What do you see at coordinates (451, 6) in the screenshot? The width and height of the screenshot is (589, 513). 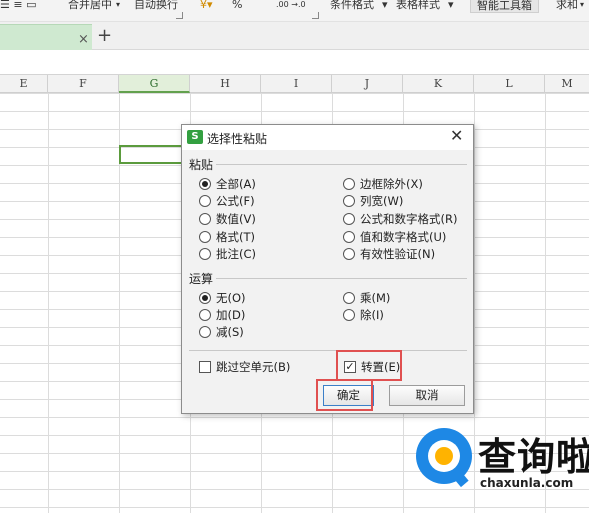 I see `table-style-dropdown-icon: ▾` at bounding box center [451, 6].